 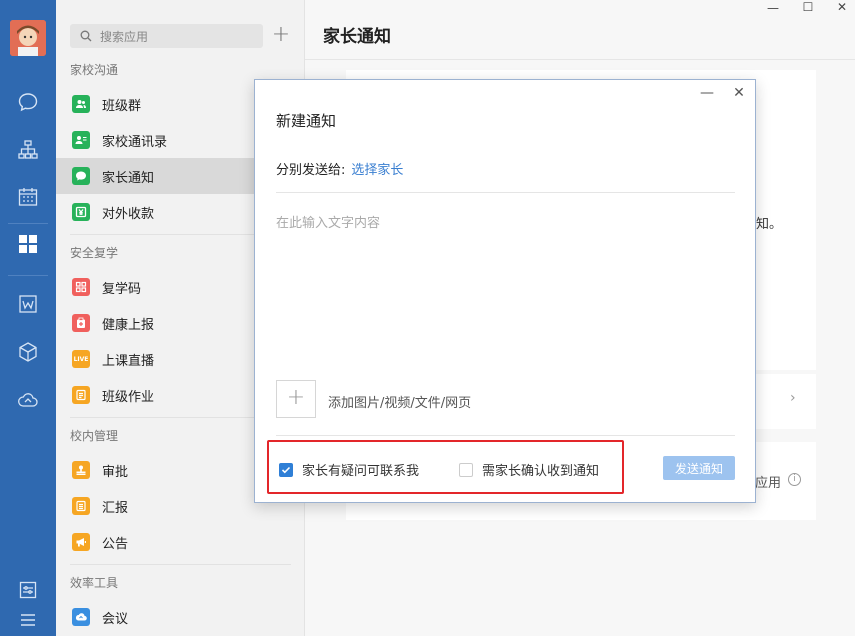 I want to click on window-minimize-button: —, so click(x=773, y=8).